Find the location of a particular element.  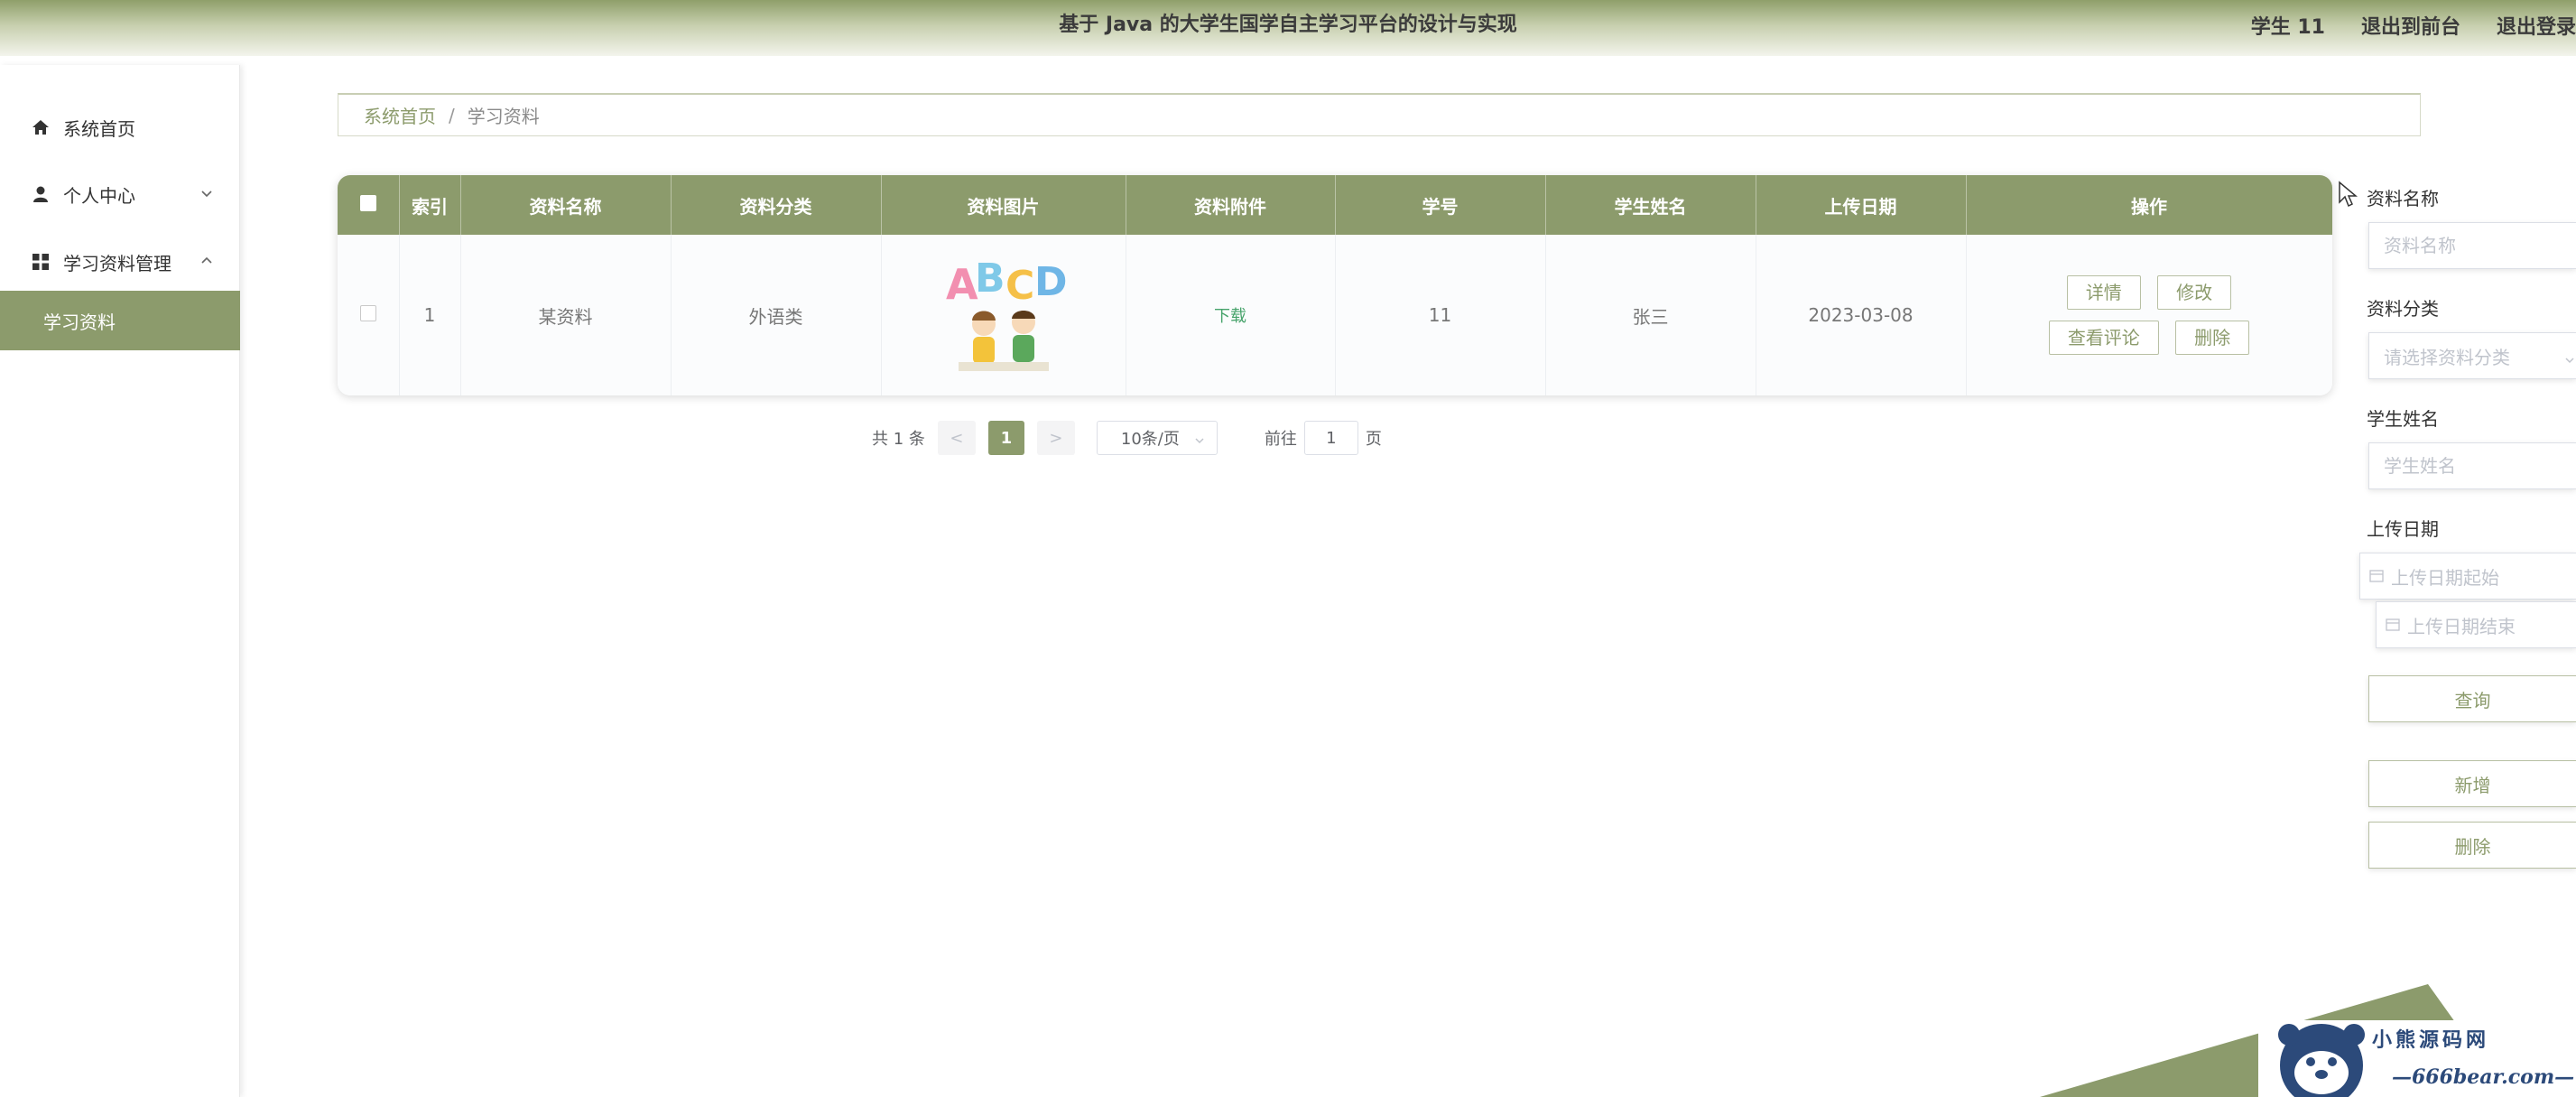

sidebar-item-label: 学习资料管理 is located at coordinates (117, 263).